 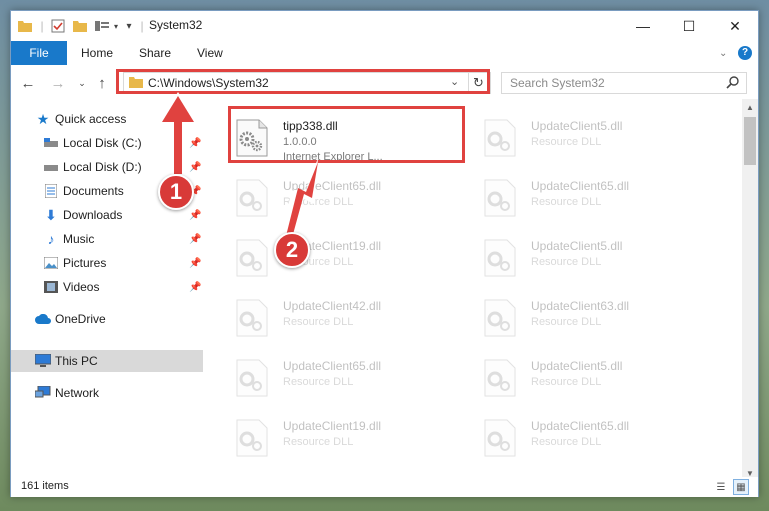 What do you see at coordinates (107, 287) in the screenshot?
I see `sidebar-item-videos: Videos 📌` at bounding box center [107, 287].